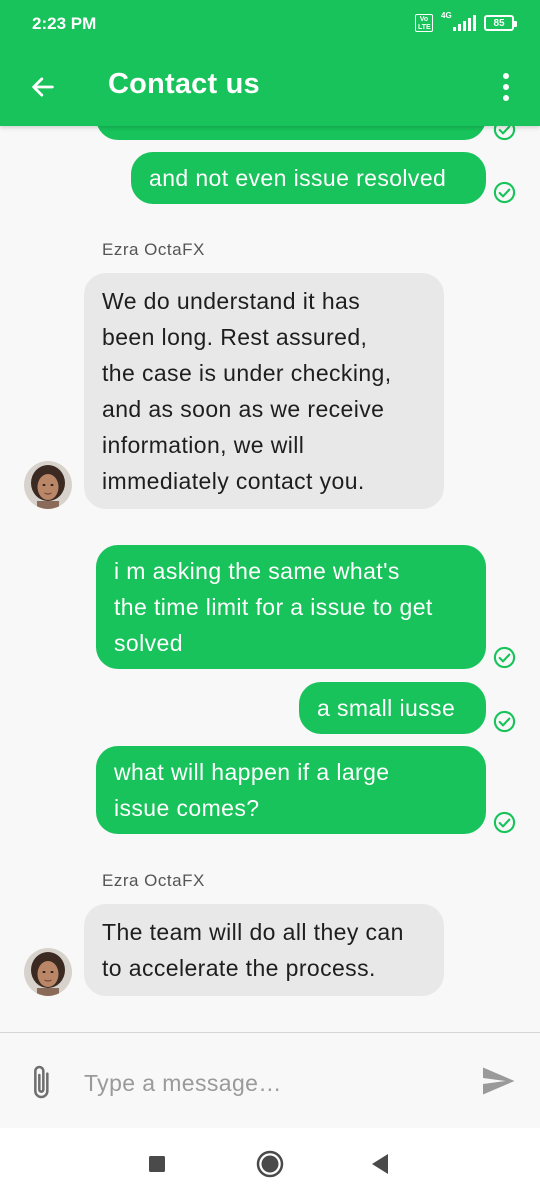  I want to click on message-line: The team will do all they can, so click(253, 932).